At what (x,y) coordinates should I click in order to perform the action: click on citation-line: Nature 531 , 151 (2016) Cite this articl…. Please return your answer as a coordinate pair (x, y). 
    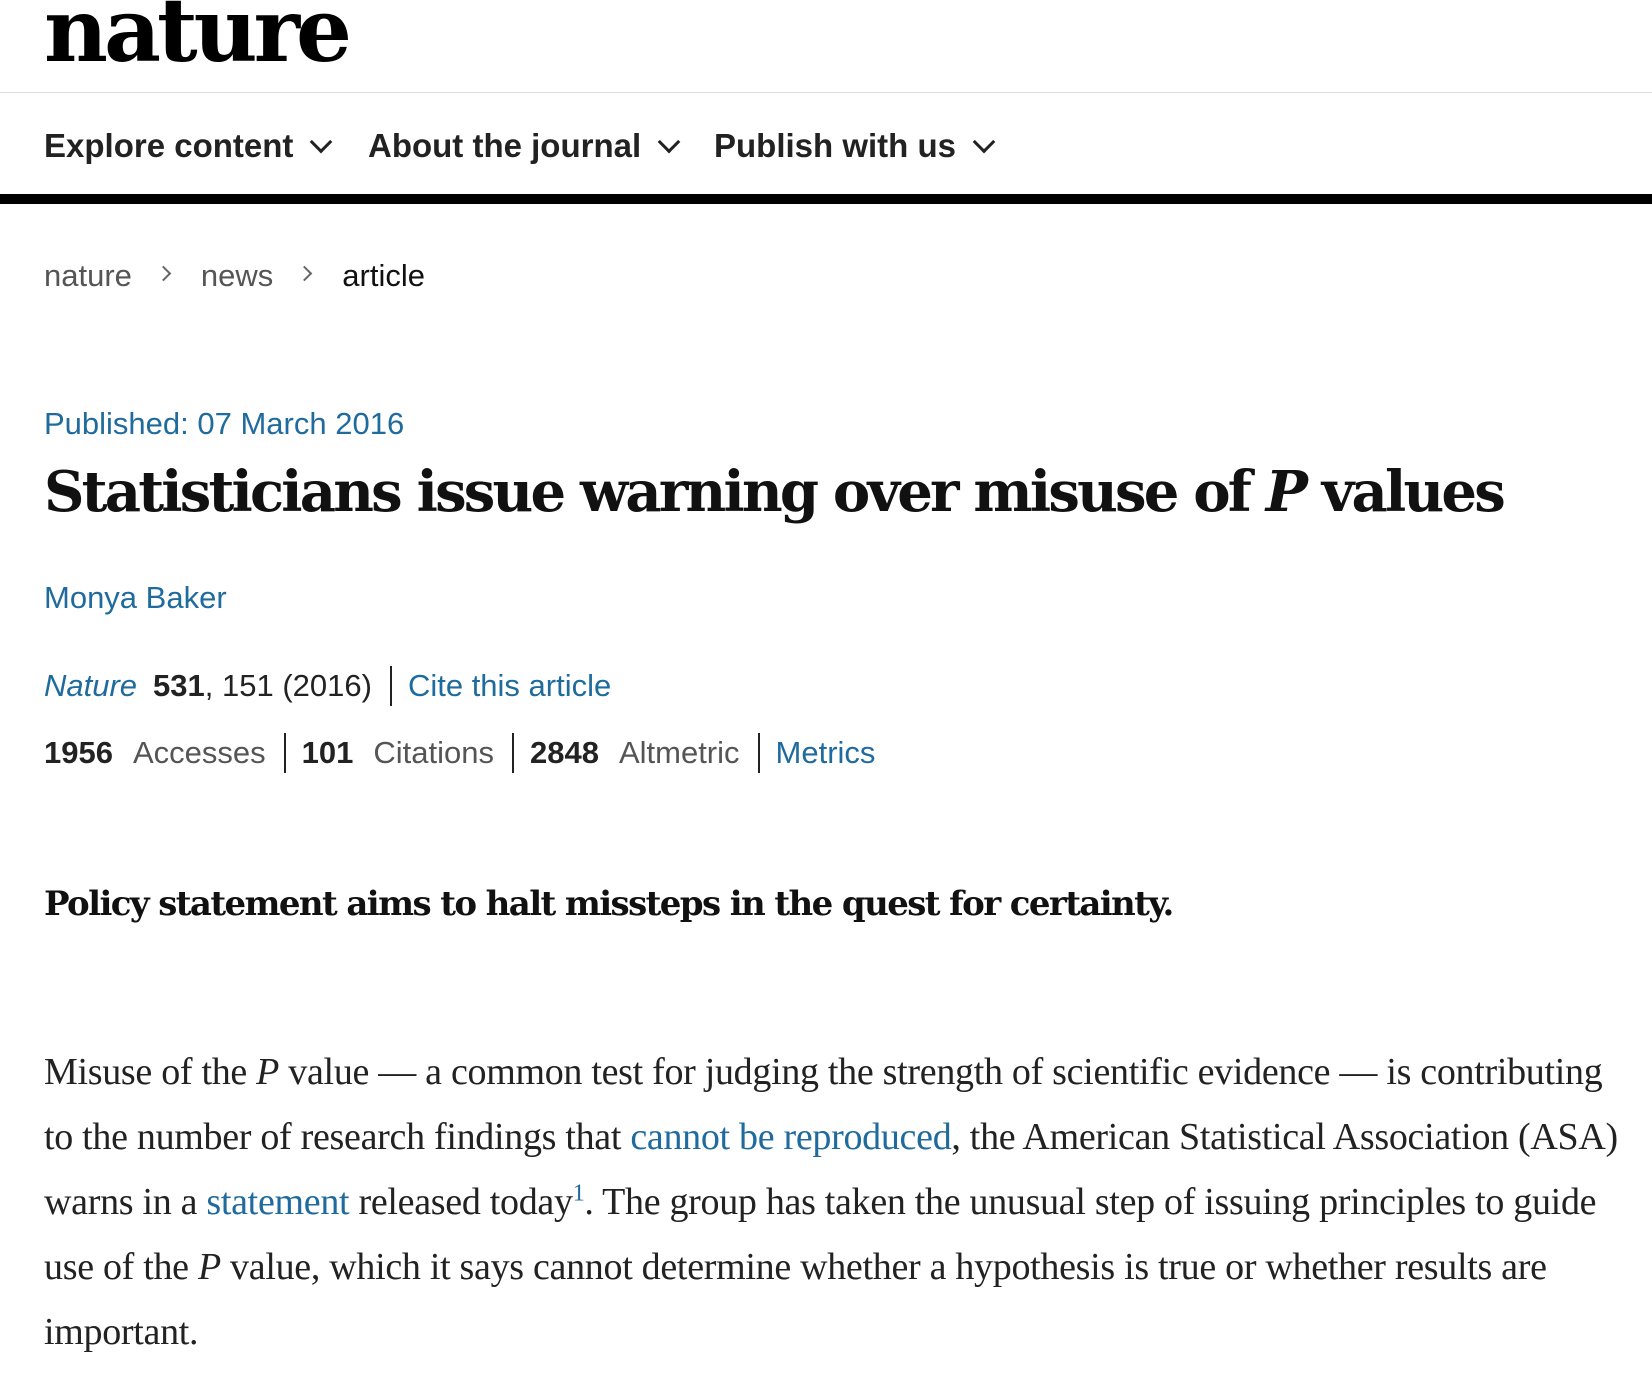
    Looking at the image, I should click on (327, 686).